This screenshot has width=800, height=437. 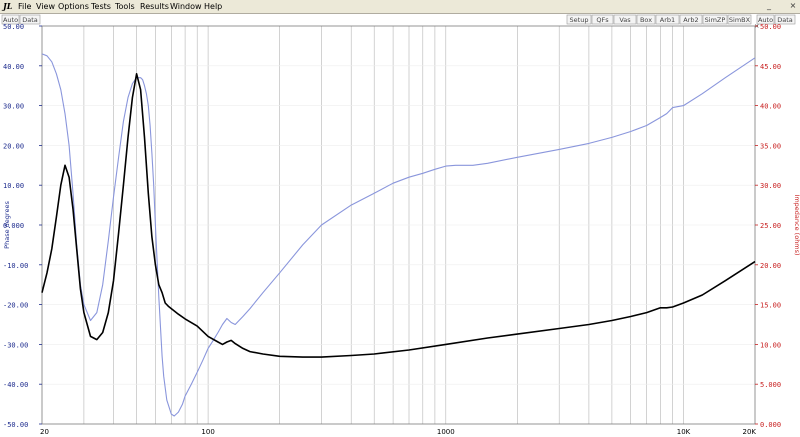 What do you see at coordinates (770, 146) in the screenshot?
I see `right-tick-label: 35.00` at bounding box center [770, 146].